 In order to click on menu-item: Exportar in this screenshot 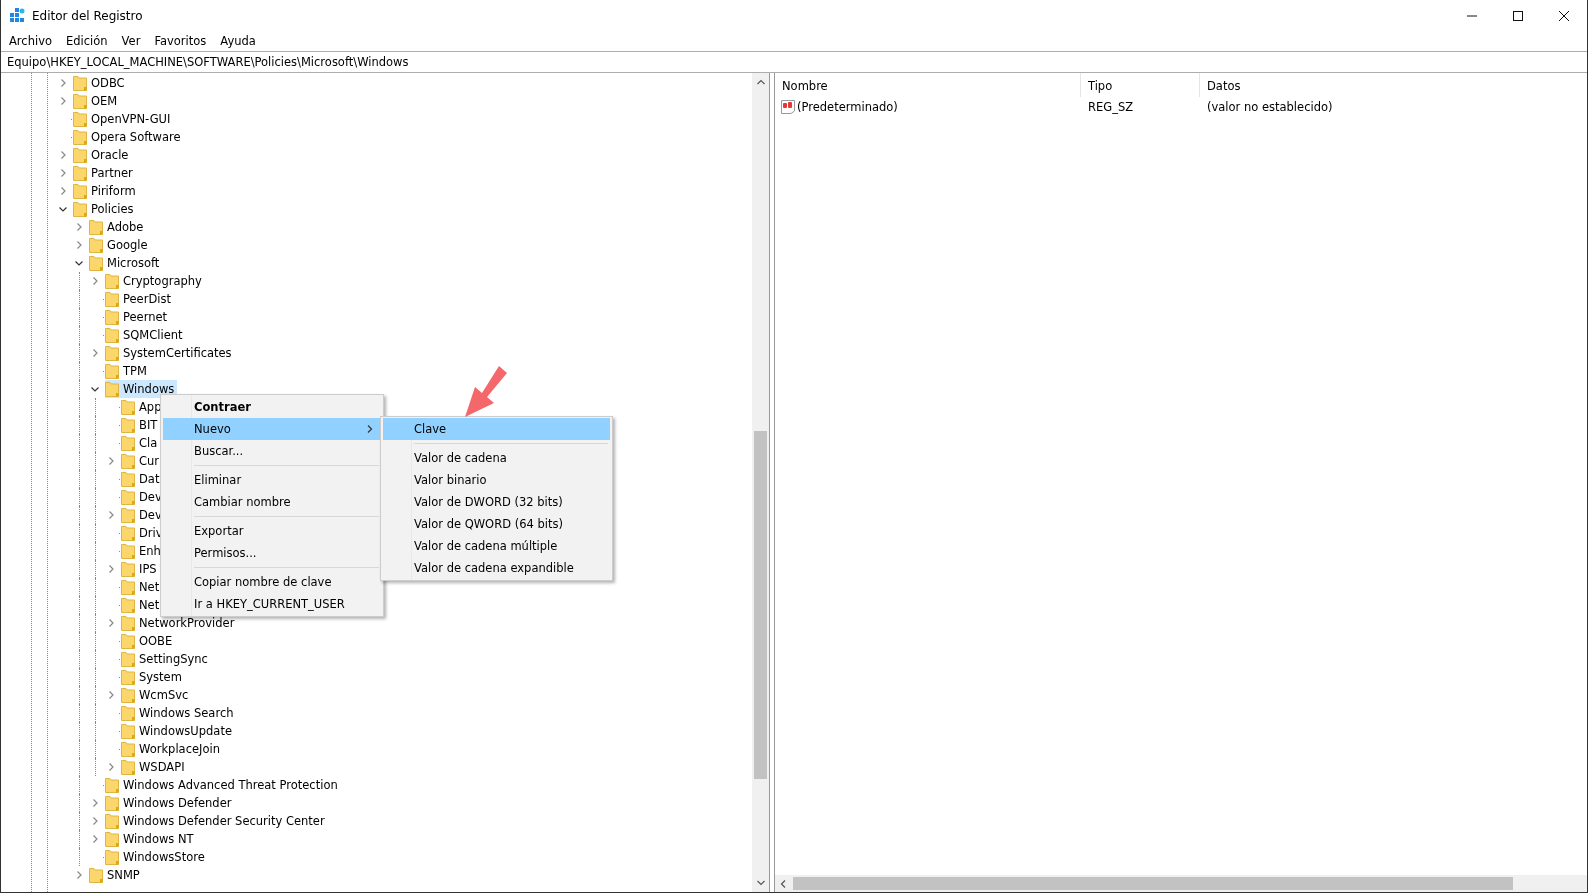, I will do `click(272, 531)`.